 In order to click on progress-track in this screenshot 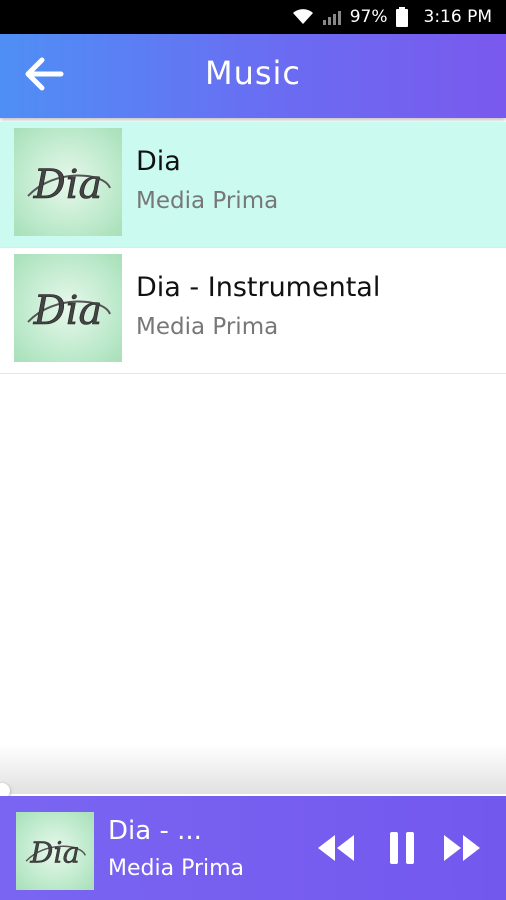, I will do `click(253, 791)`.